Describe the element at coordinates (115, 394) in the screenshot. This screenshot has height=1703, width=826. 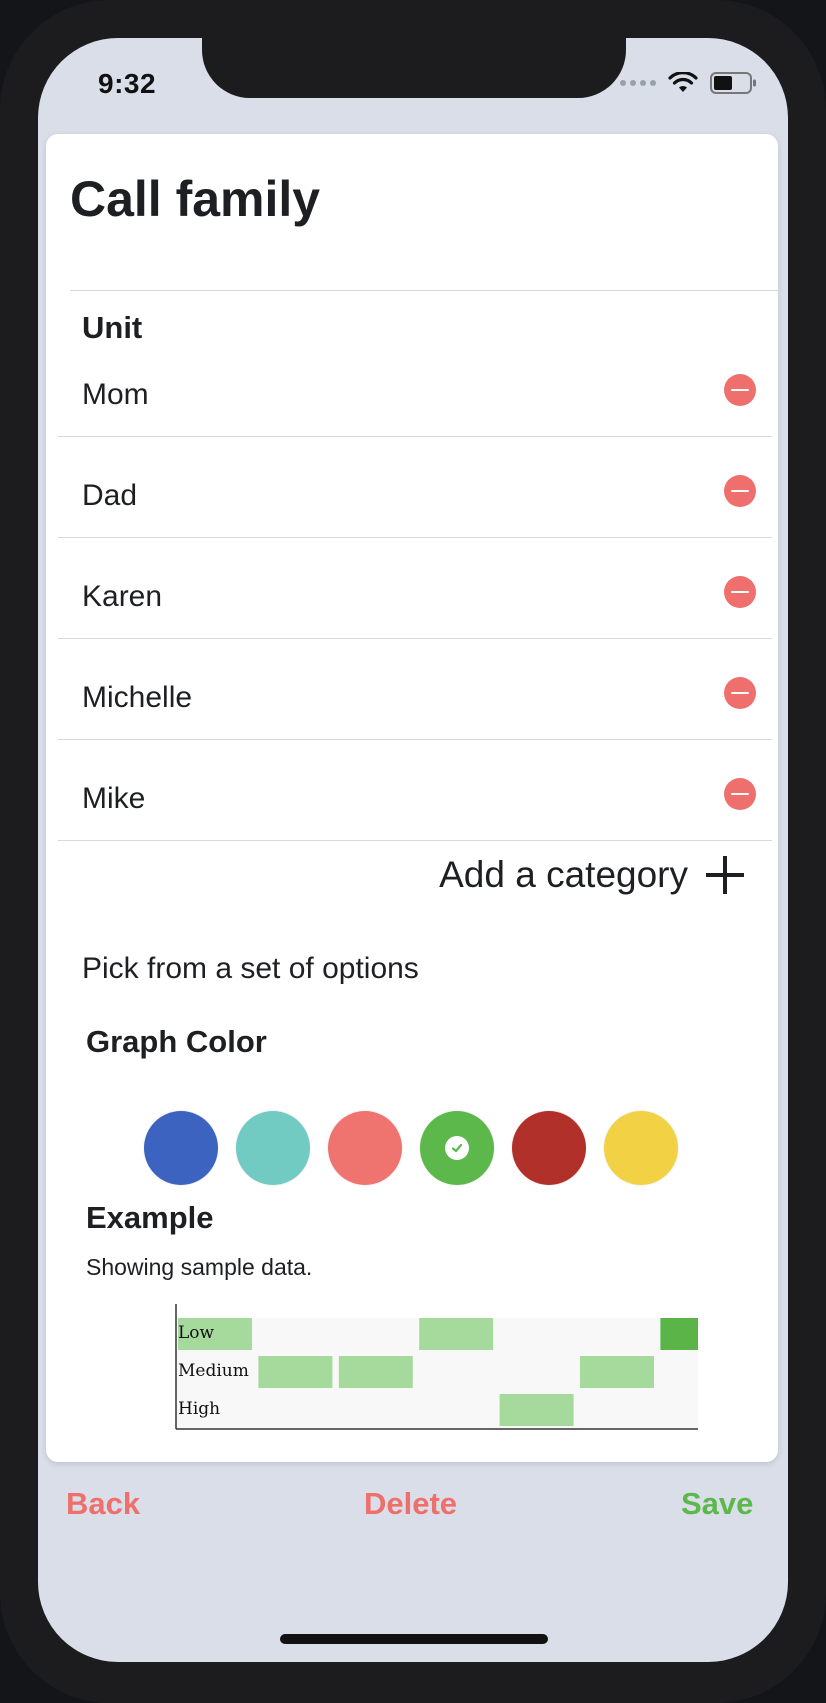
I see `unit-row-label: Mom` at that location.